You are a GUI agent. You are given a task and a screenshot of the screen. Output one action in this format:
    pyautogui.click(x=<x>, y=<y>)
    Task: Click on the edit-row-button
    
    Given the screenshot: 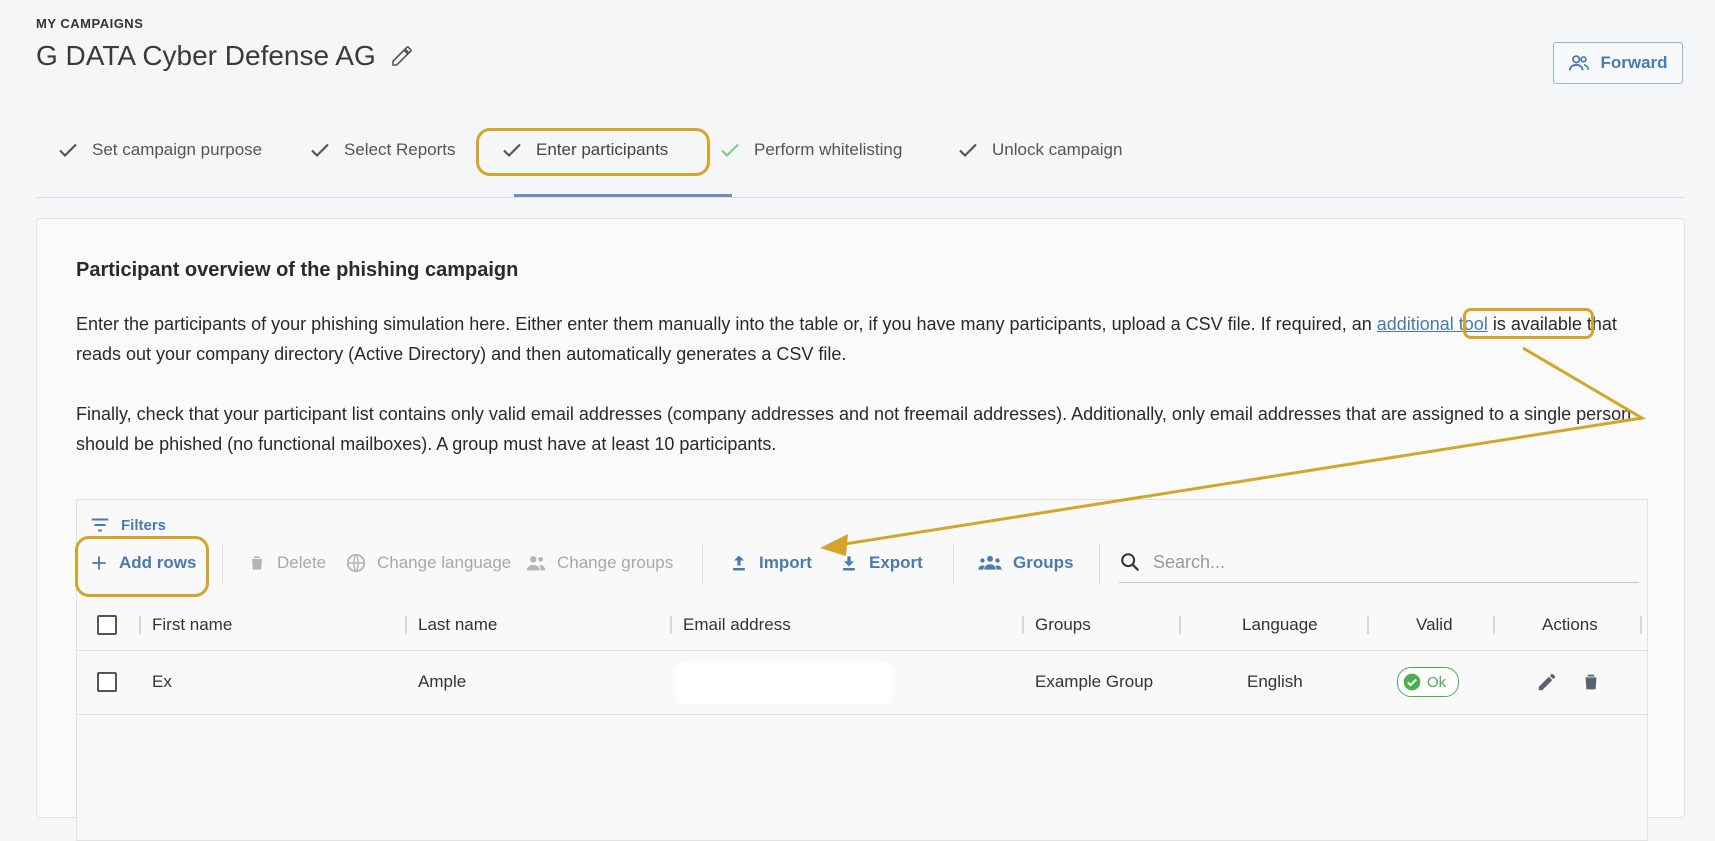 What is the action you would take?
    pyautogui.click(x=1547, y=682)
    